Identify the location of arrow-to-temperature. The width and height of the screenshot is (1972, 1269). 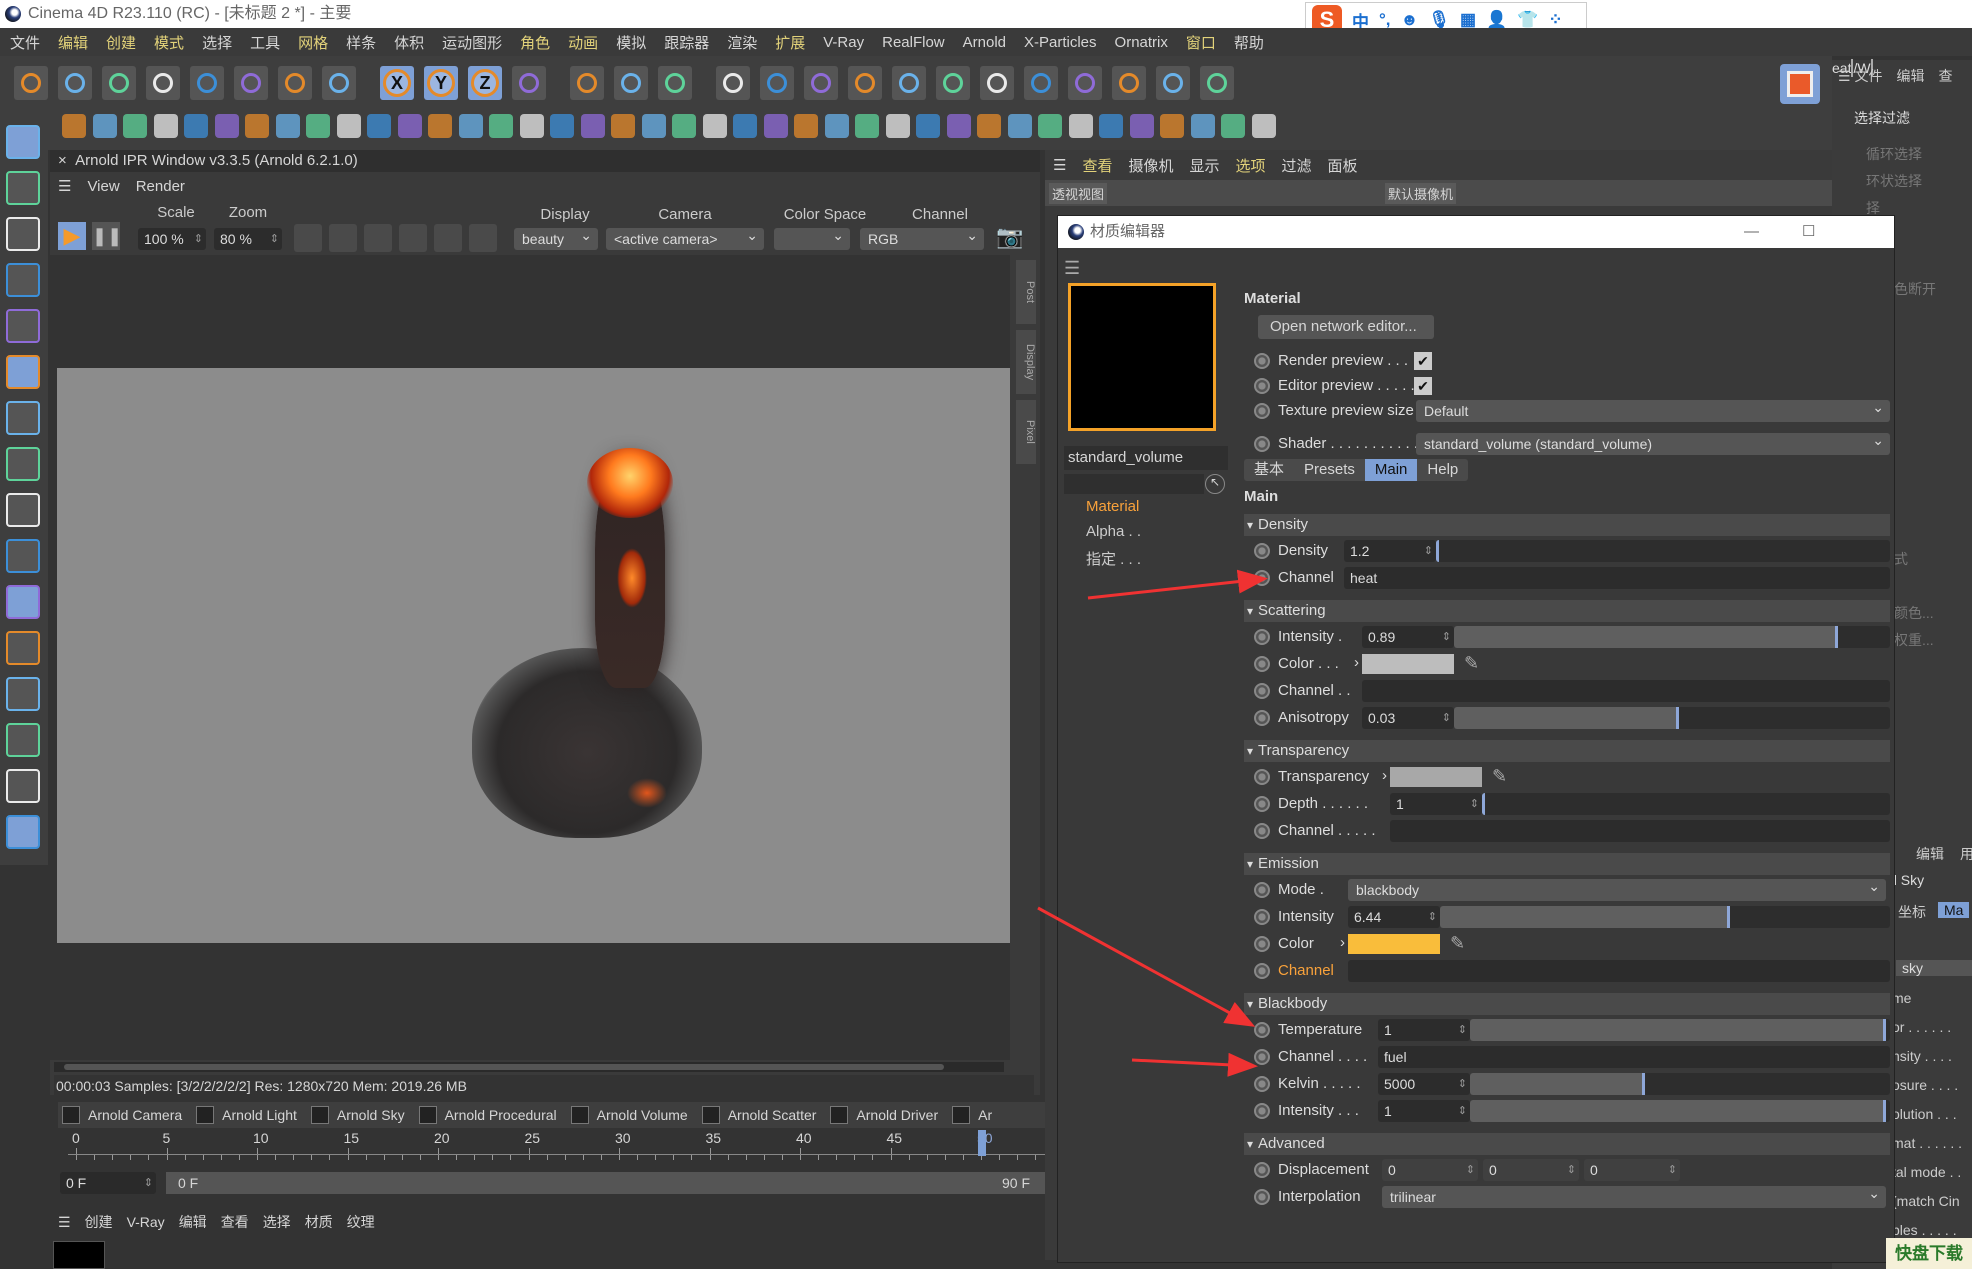
(1146, 966).